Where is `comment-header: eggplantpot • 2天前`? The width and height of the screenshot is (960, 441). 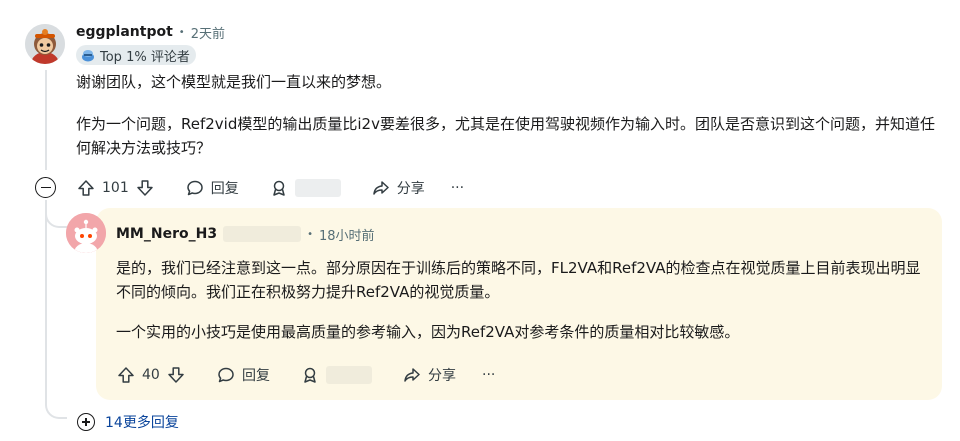
comment-header: eggplantpot • 2天前 is located at coordinates (150, 32).